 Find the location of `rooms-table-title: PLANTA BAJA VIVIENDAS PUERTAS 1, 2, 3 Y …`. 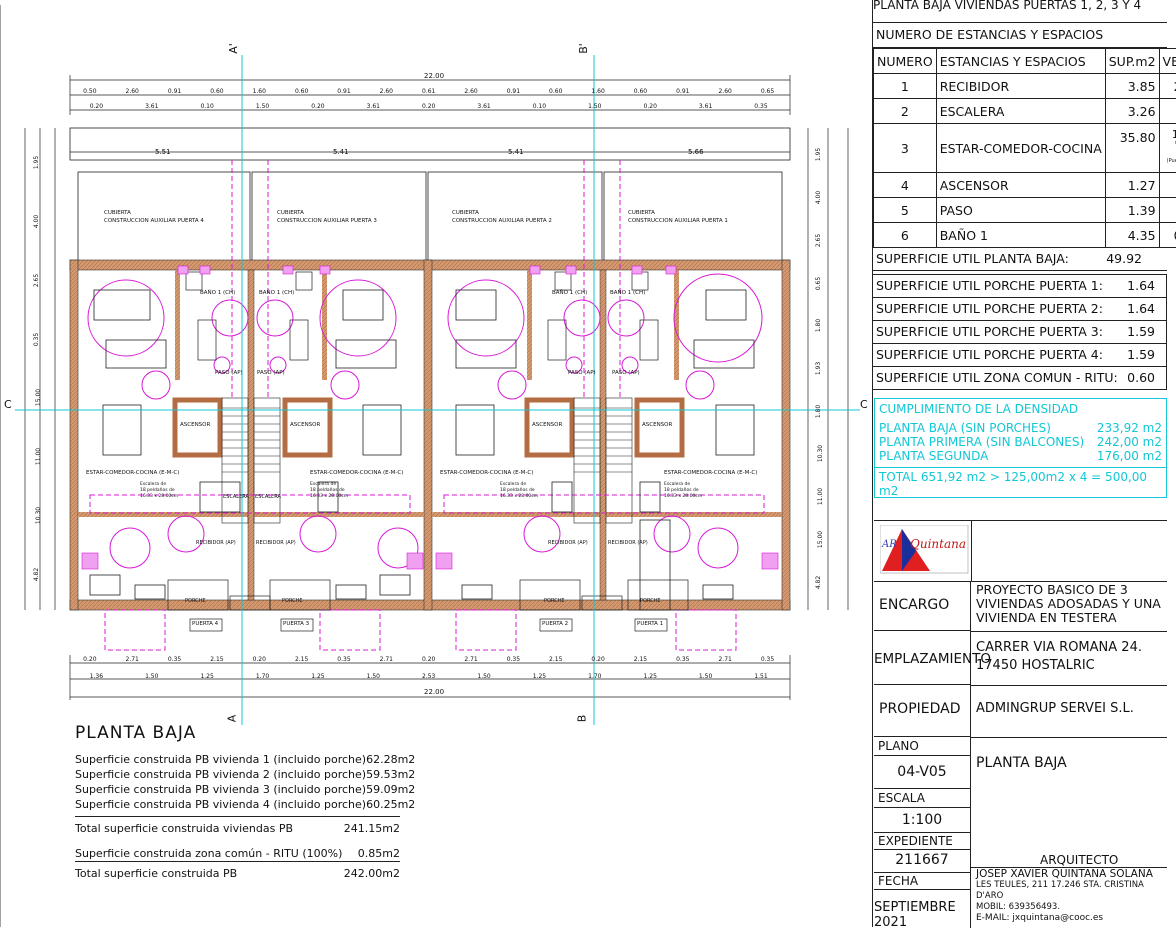

rooms-table-title: PLANTA BAJA VIVIENDAS PUERTAS 1, 2, 3 Y … is located at coordinates (1020, 11).